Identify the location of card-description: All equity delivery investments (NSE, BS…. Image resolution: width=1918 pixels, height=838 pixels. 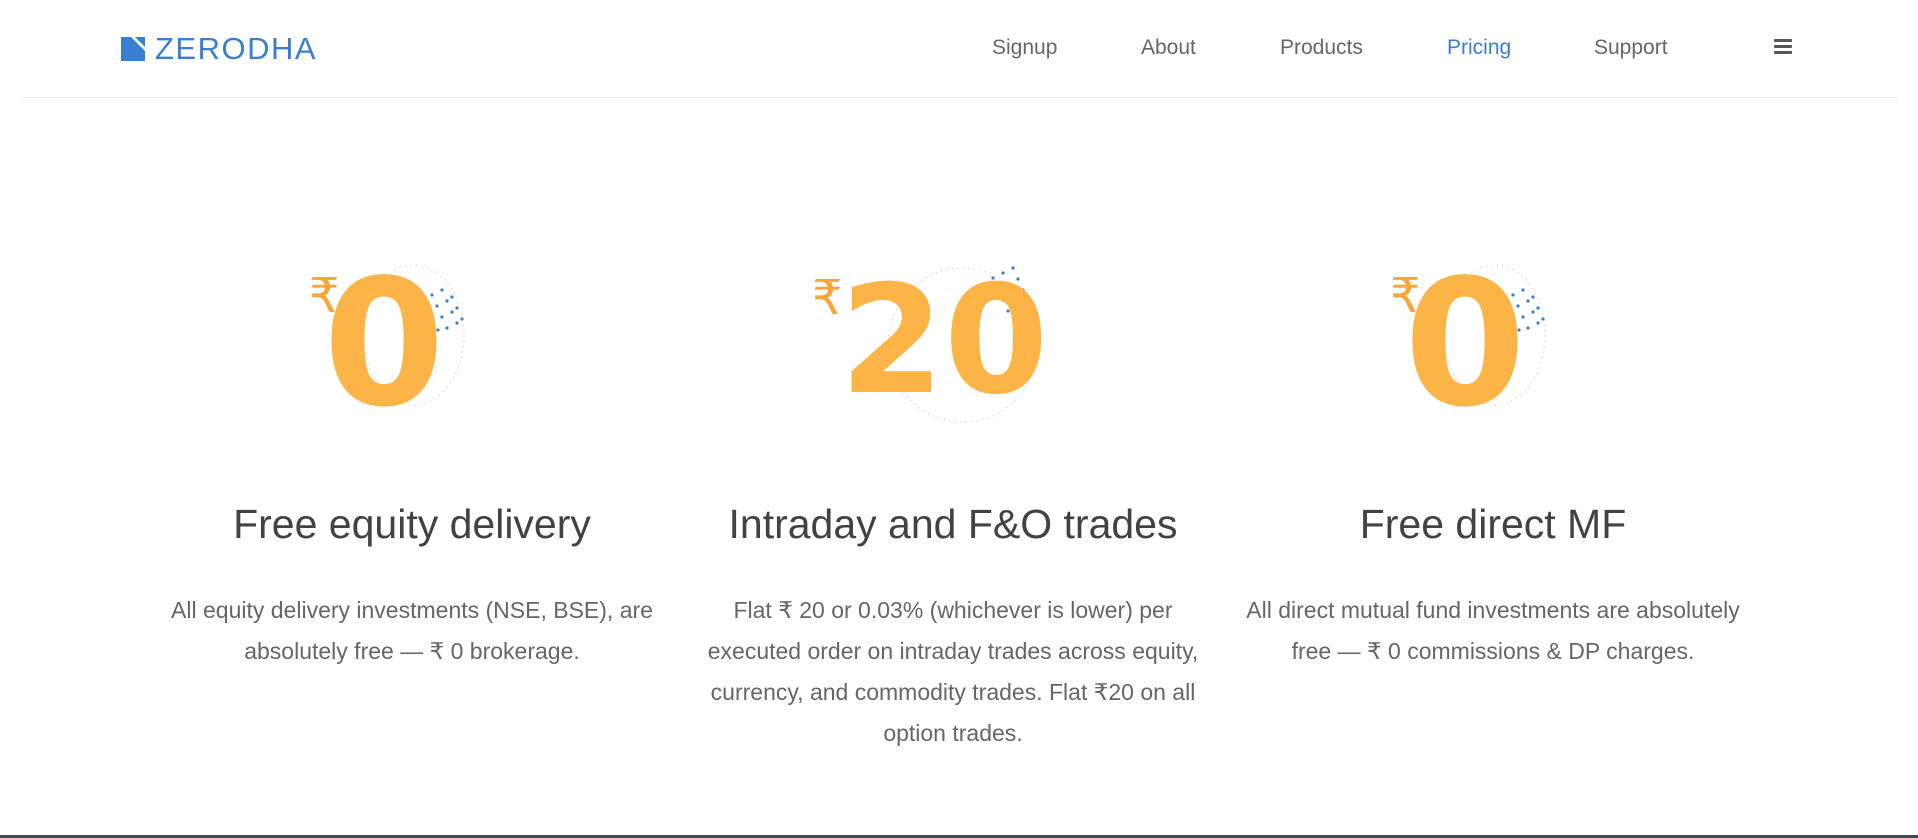
(412, 630).